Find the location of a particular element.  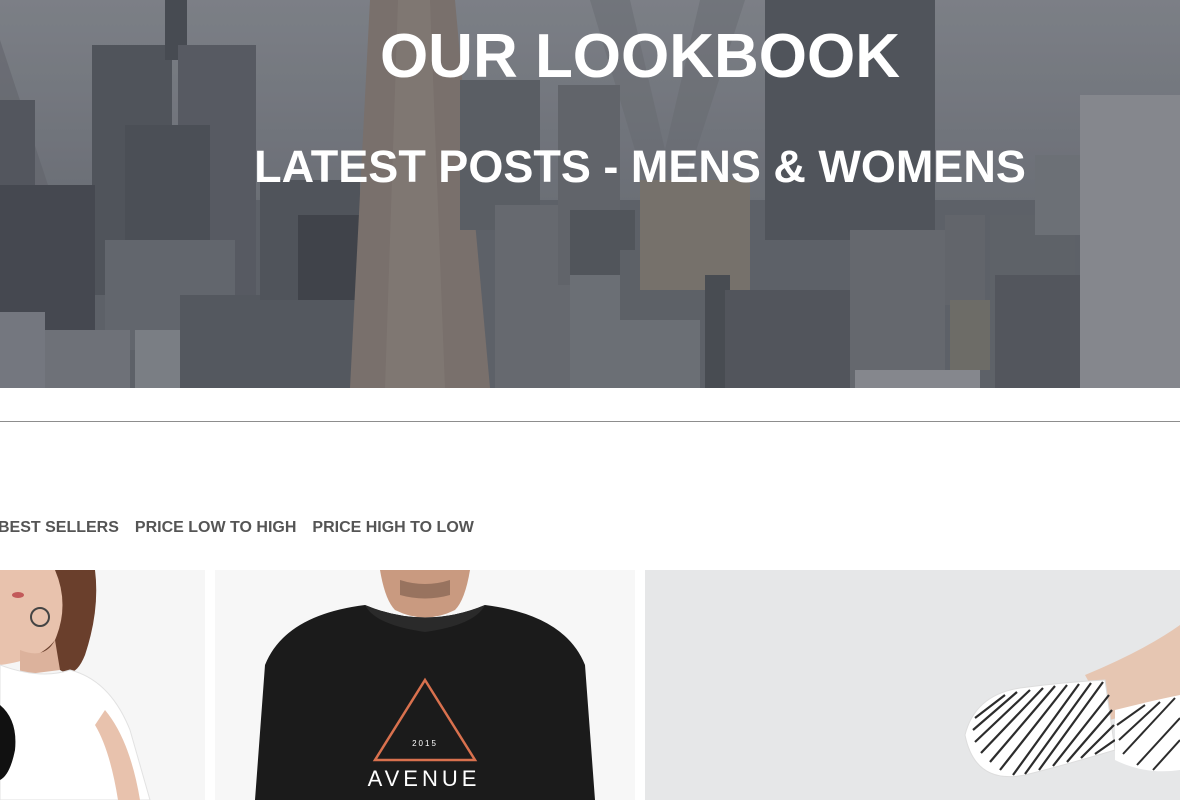

section-divider is located at coordinates (590, 421).